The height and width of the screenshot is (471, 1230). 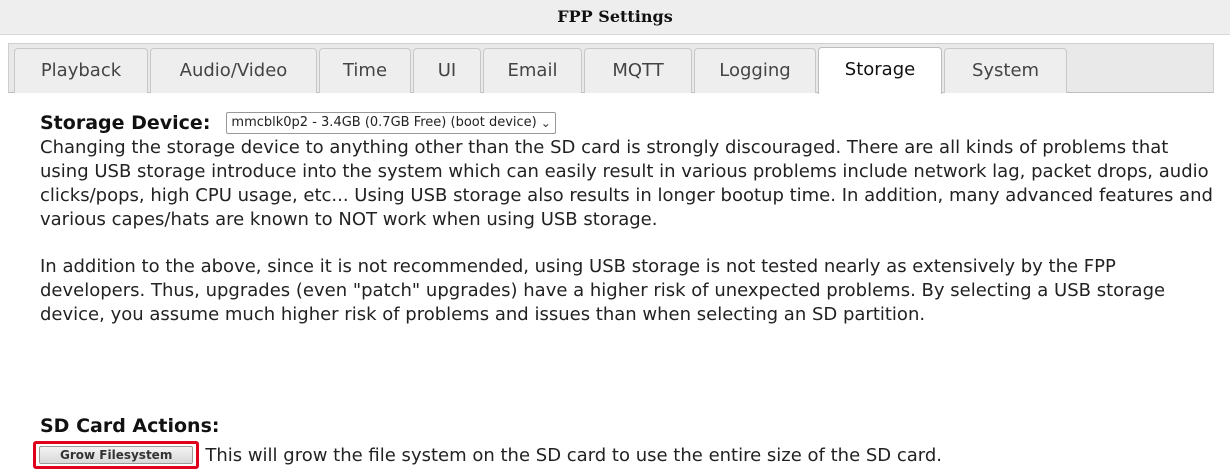 I want to click on grow-button-highlight: Grow Filesystem, so click(x=116, y=455).